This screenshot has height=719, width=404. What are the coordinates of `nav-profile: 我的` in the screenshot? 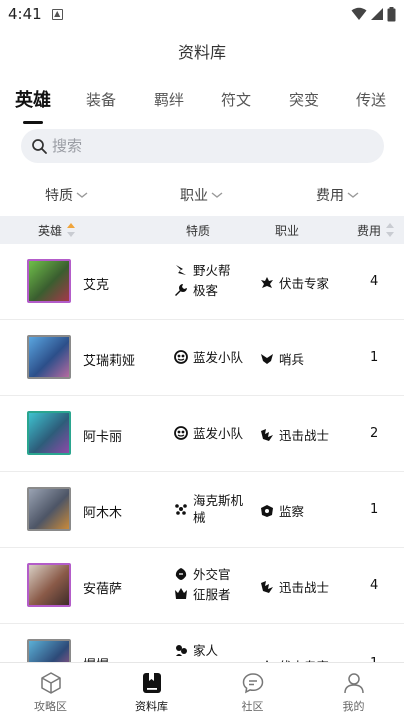 It's located at (353, 691).